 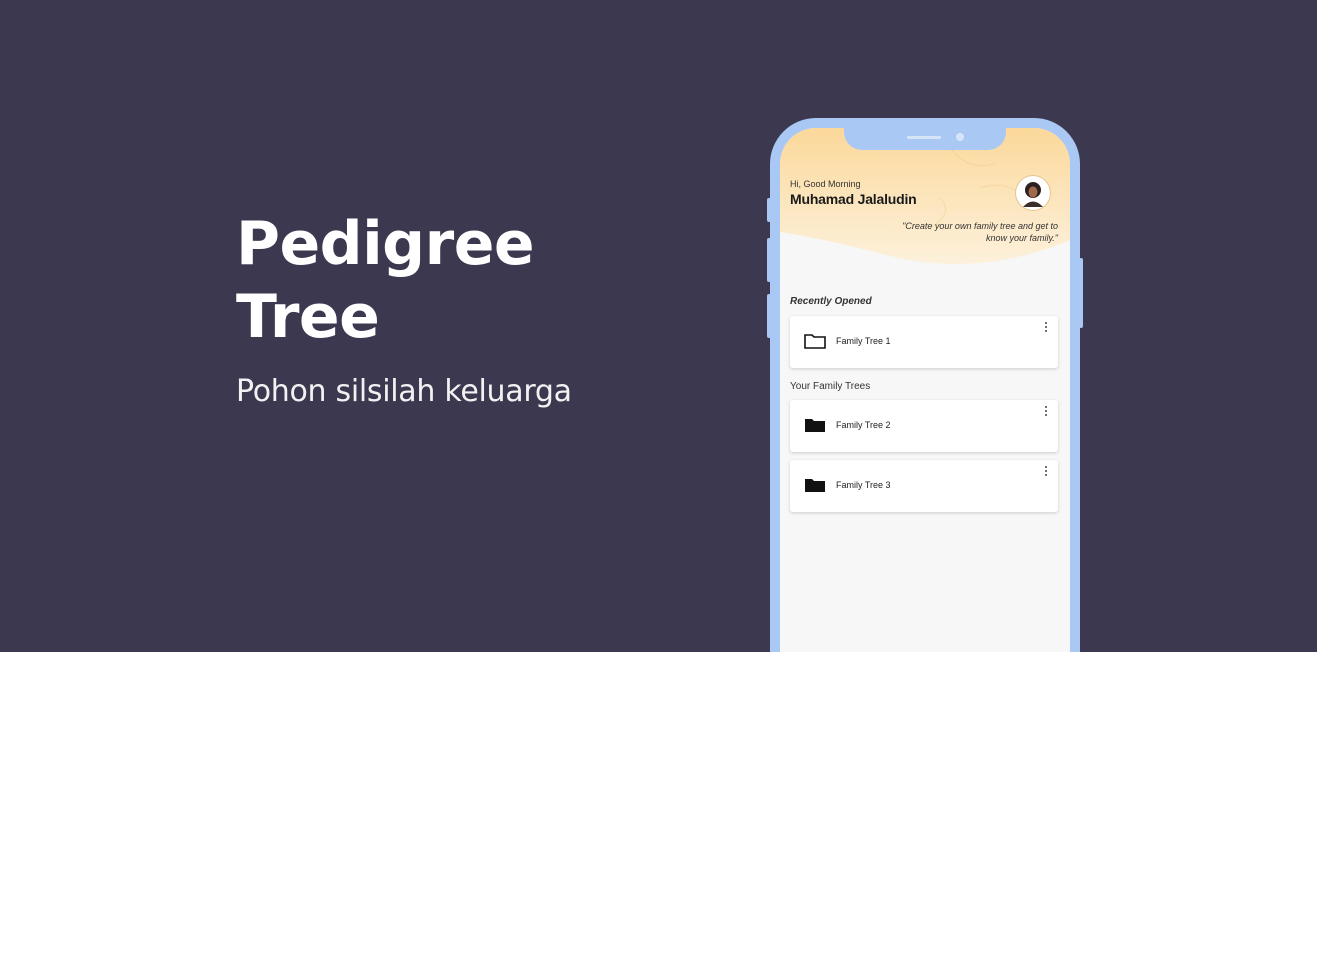 I want to click on folder-outline-icon, so click(x=815, y=341).